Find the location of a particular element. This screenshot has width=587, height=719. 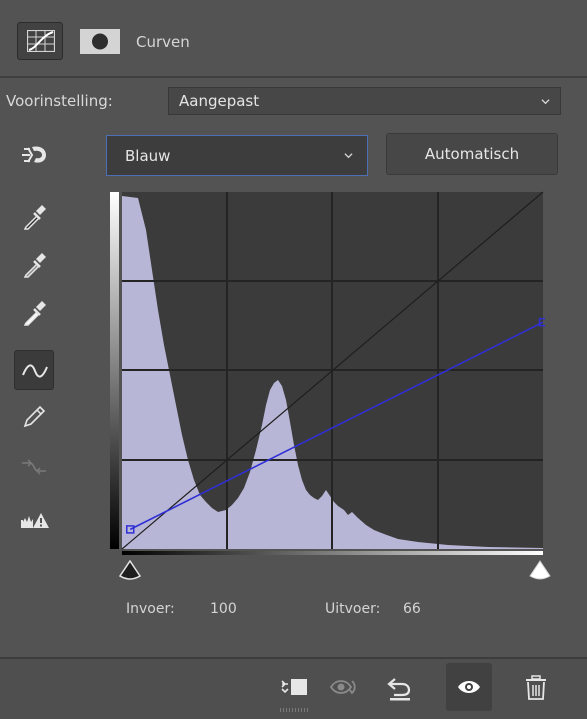

white-point-slider is located at coordinates (540, 570).